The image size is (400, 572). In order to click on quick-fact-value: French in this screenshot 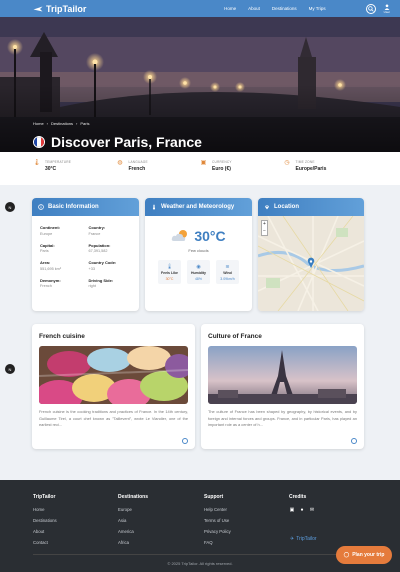, I will do `click(137, 169)`.